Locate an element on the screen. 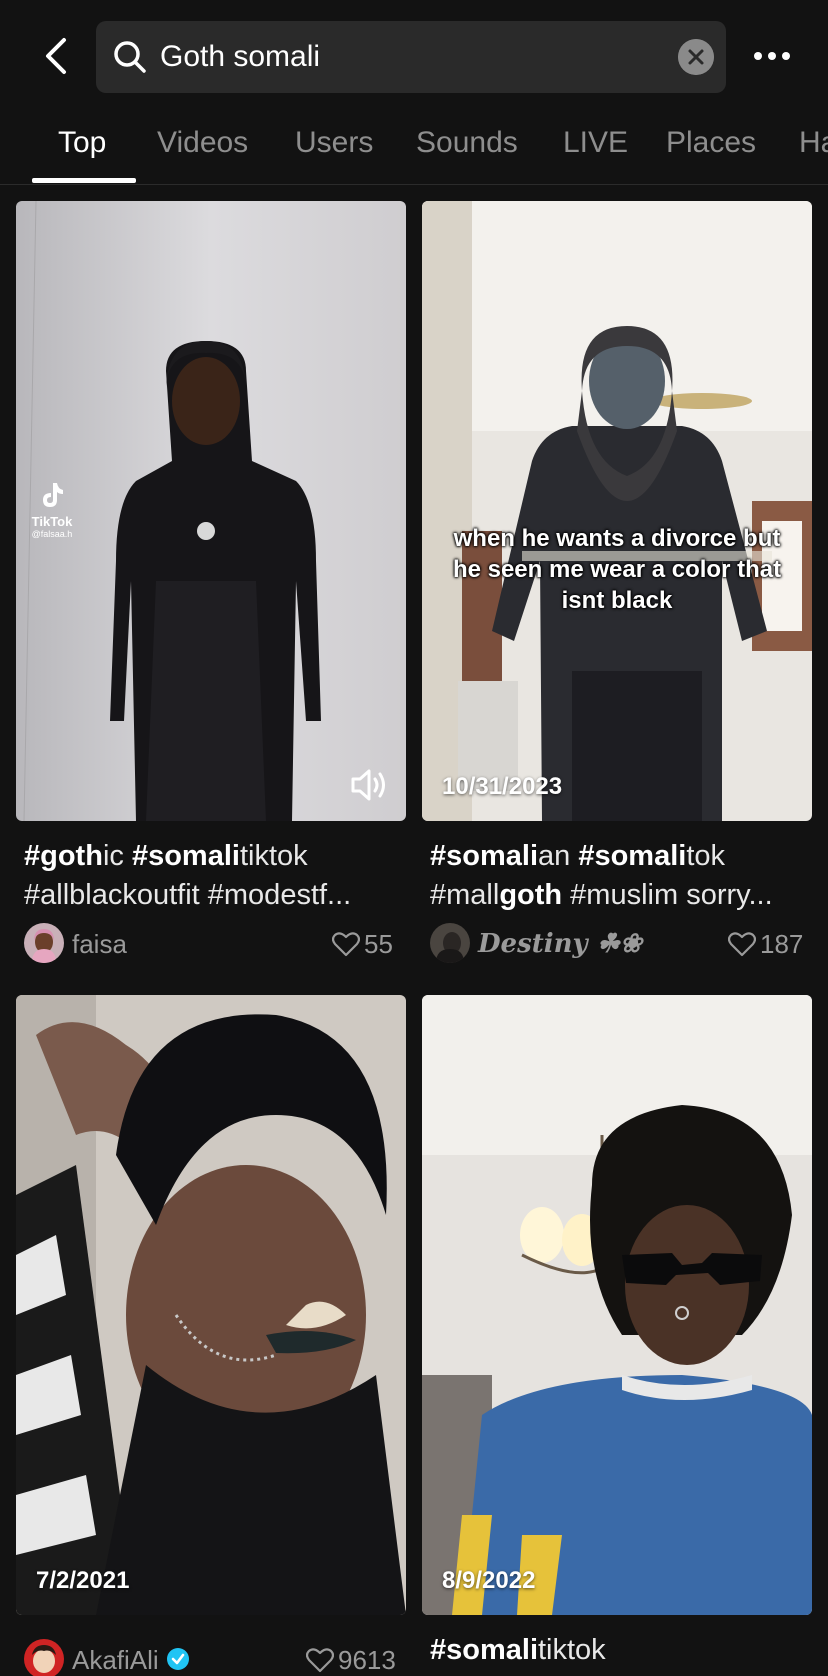 The height and width of the screenshot is (1676, 828). verified-badge-icon is located at coordinates (178, 1659).